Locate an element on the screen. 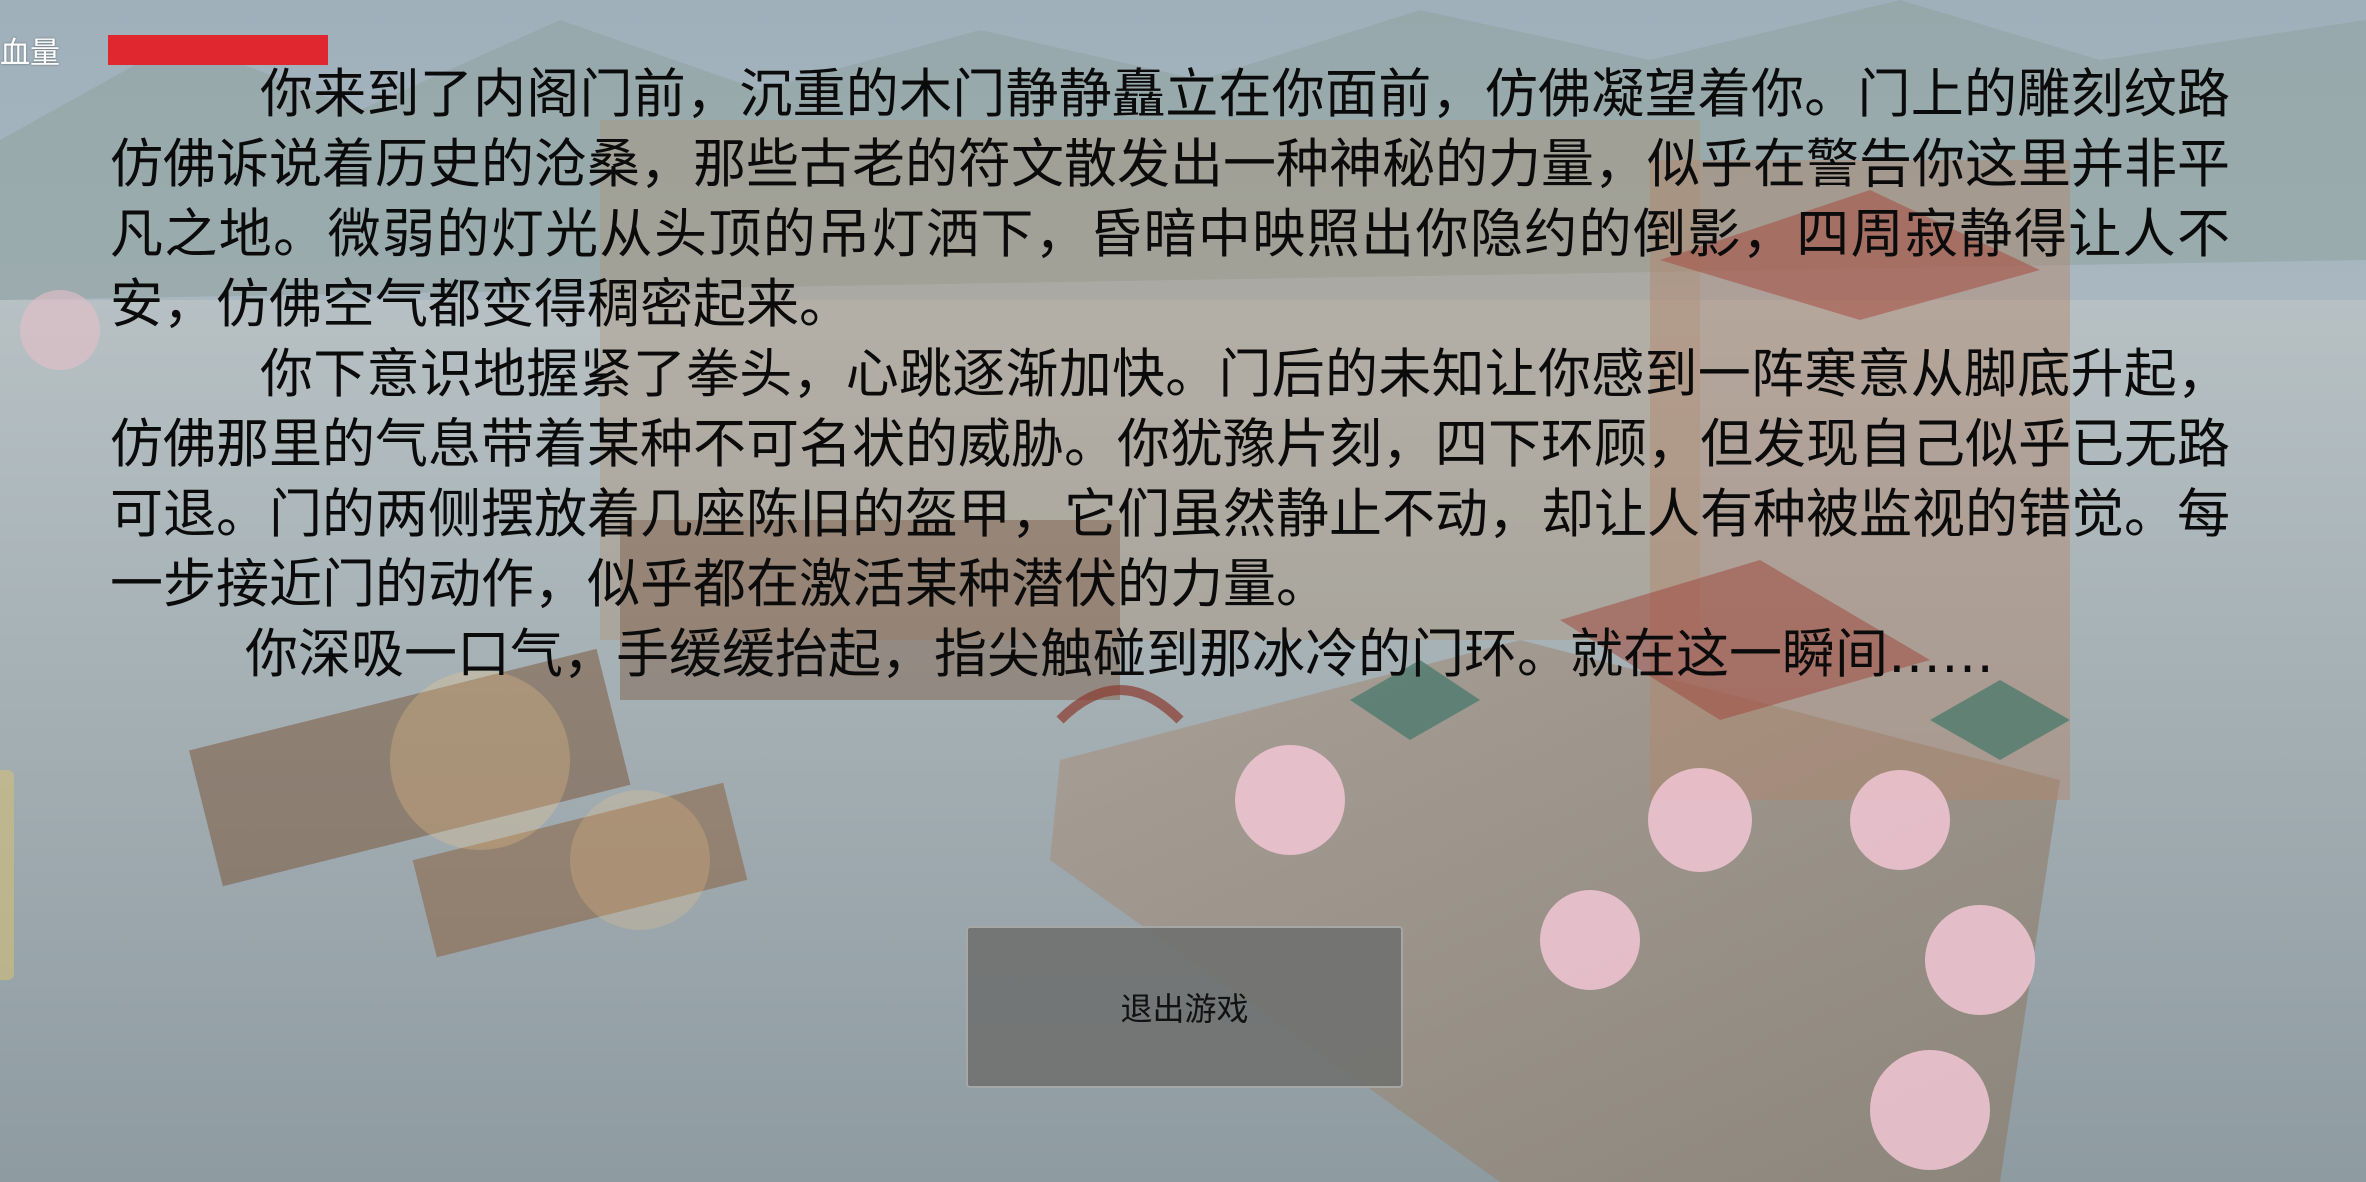  side-edge-tab is located at coordinates (7, 875).